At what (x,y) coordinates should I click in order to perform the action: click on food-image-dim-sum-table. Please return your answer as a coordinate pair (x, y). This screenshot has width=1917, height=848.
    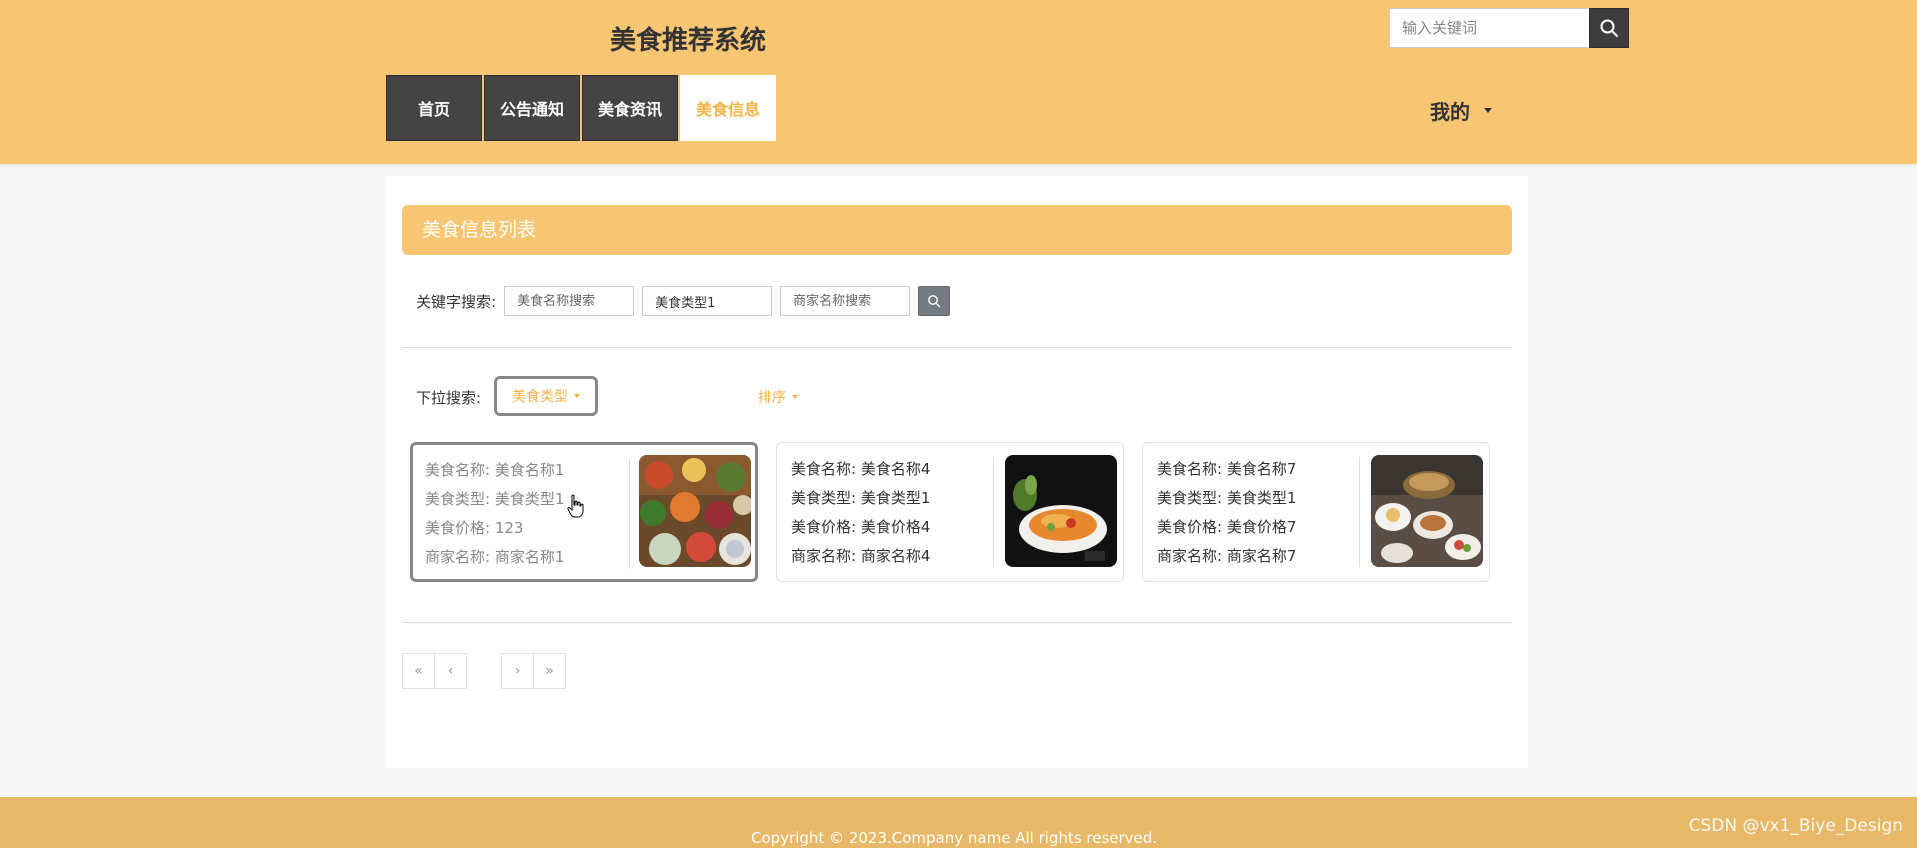
    Looking at the image, I should click on (1427, 511).